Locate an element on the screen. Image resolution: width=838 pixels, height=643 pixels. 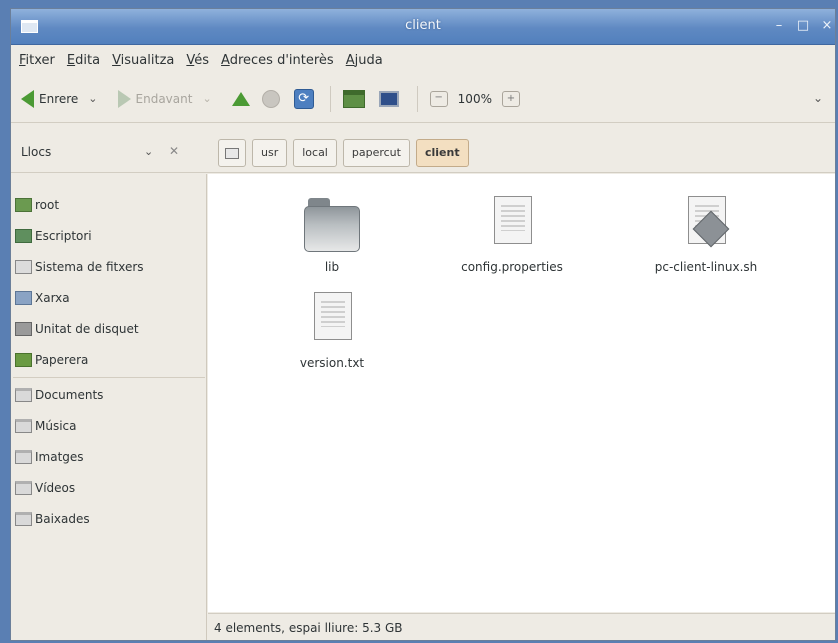
script-file-icon is located at coordinates (706, 225).